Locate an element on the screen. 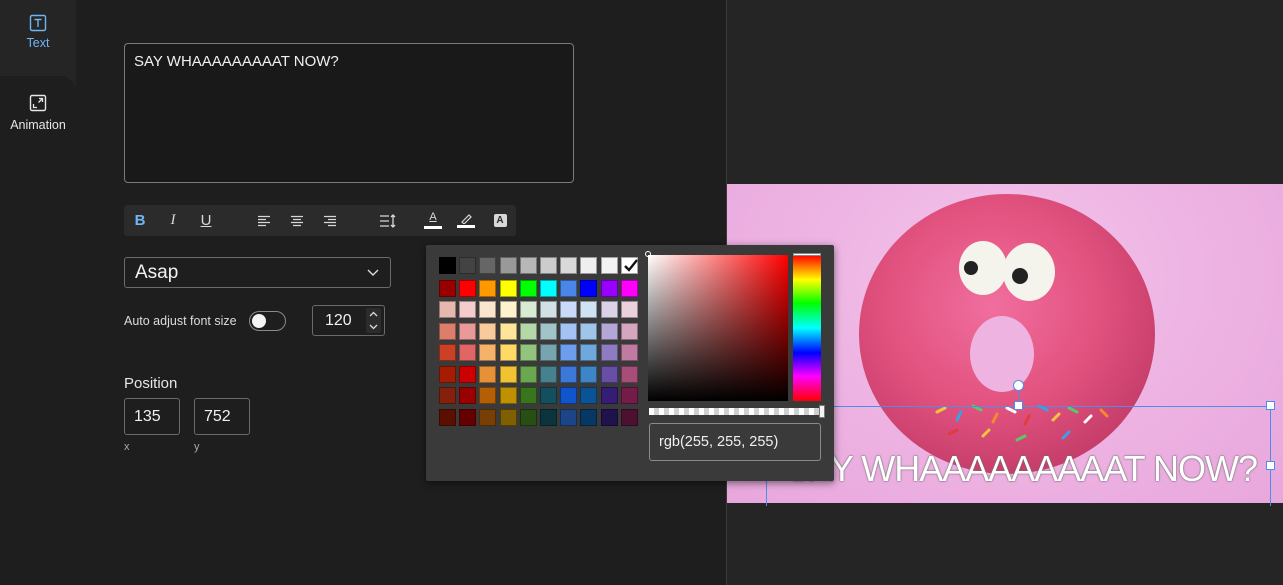  position-x-input: 135 is located at coordinates (152, 416).